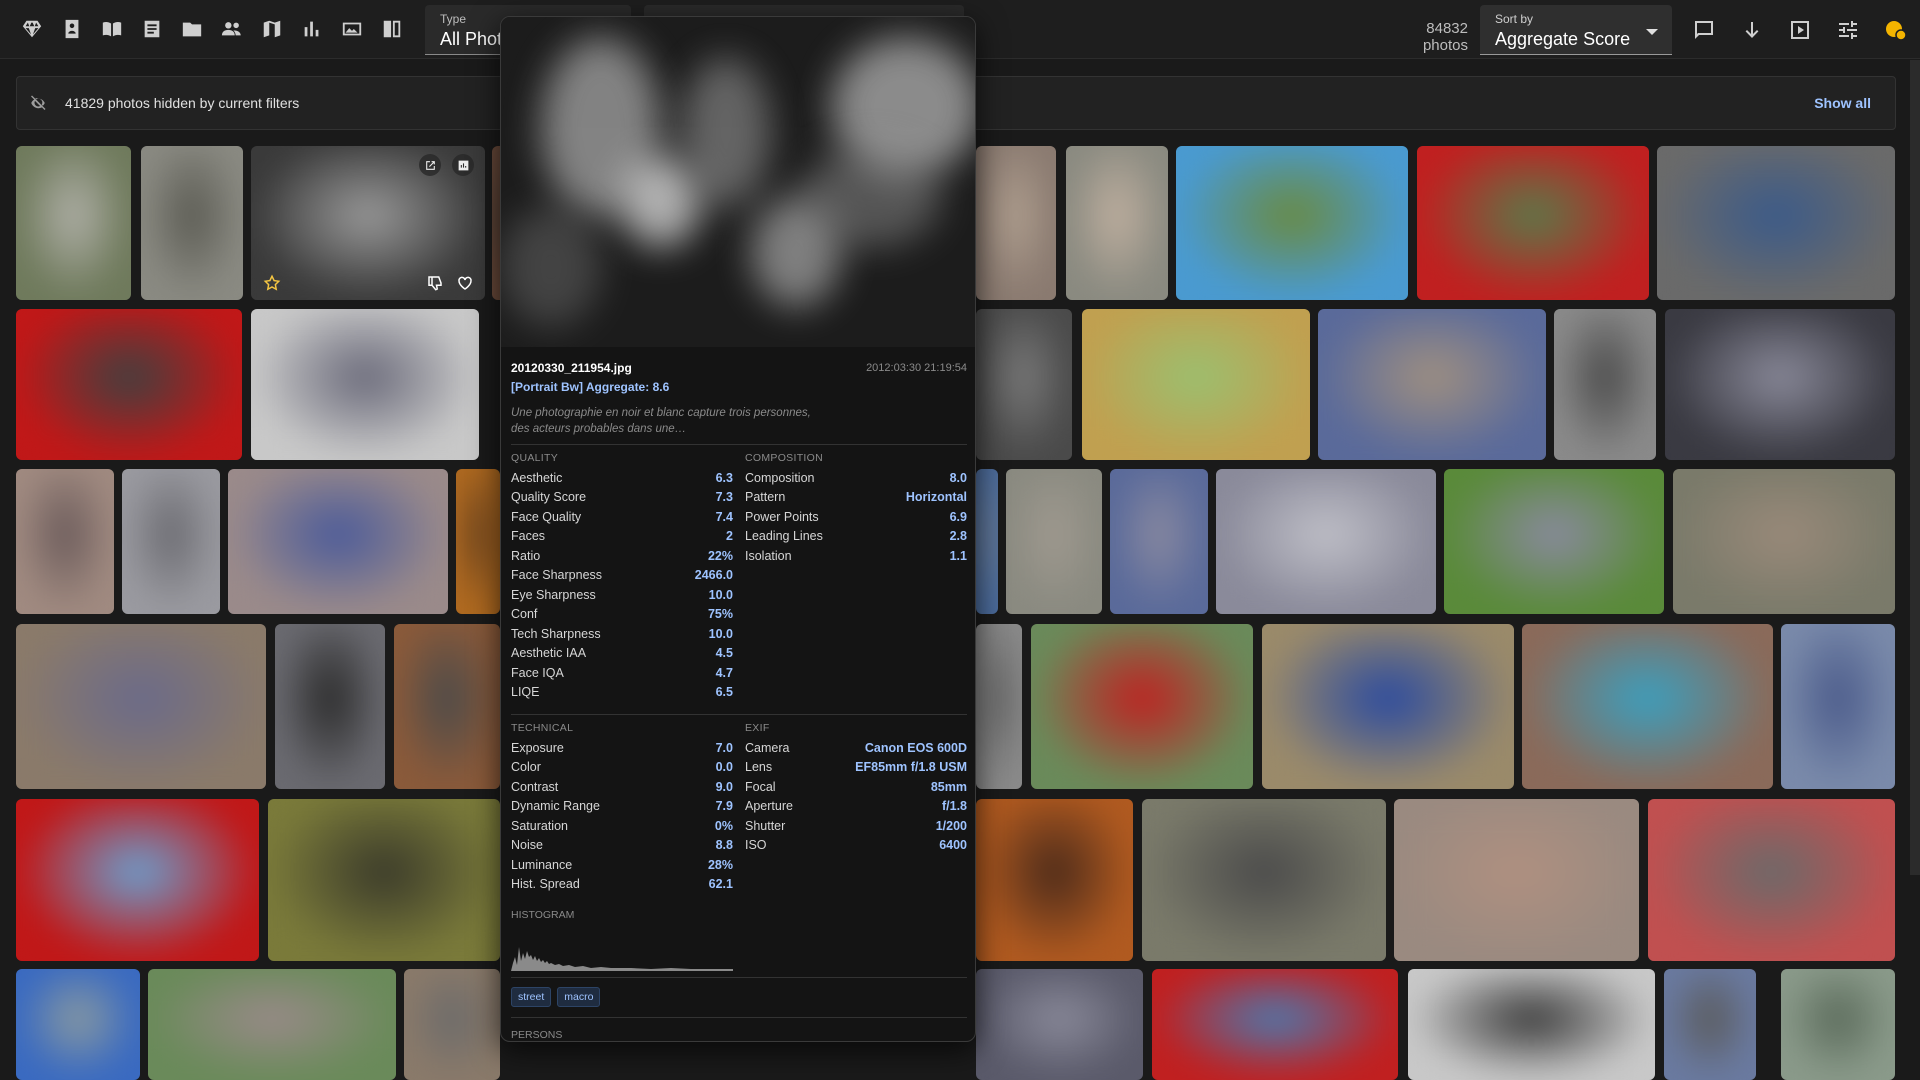  What do you see at coordinates (720, 594) in the screenshot?
I see `stat-value: 10.0` at bounding box center [720, 594].